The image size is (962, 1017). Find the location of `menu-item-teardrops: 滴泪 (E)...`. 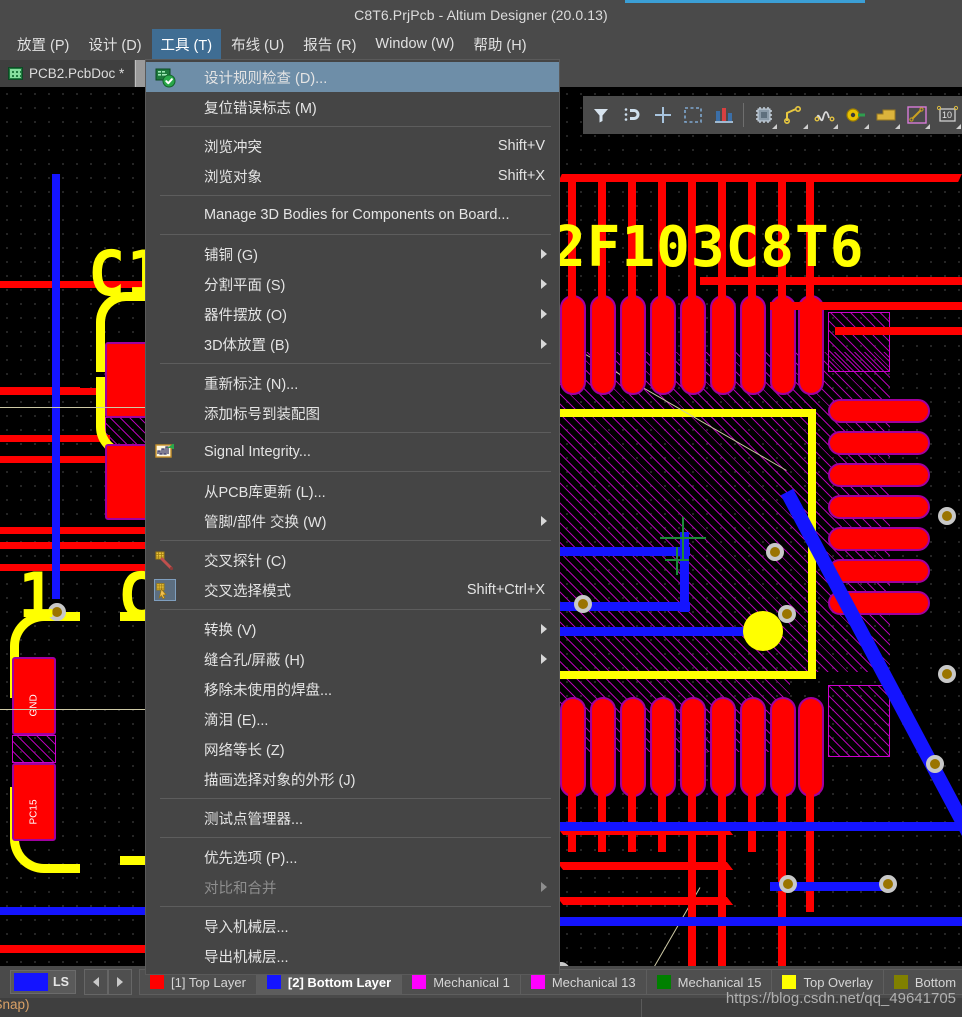

menu-item-teardrops: 滴泪 (E)... is located at coordinates (352, 719).